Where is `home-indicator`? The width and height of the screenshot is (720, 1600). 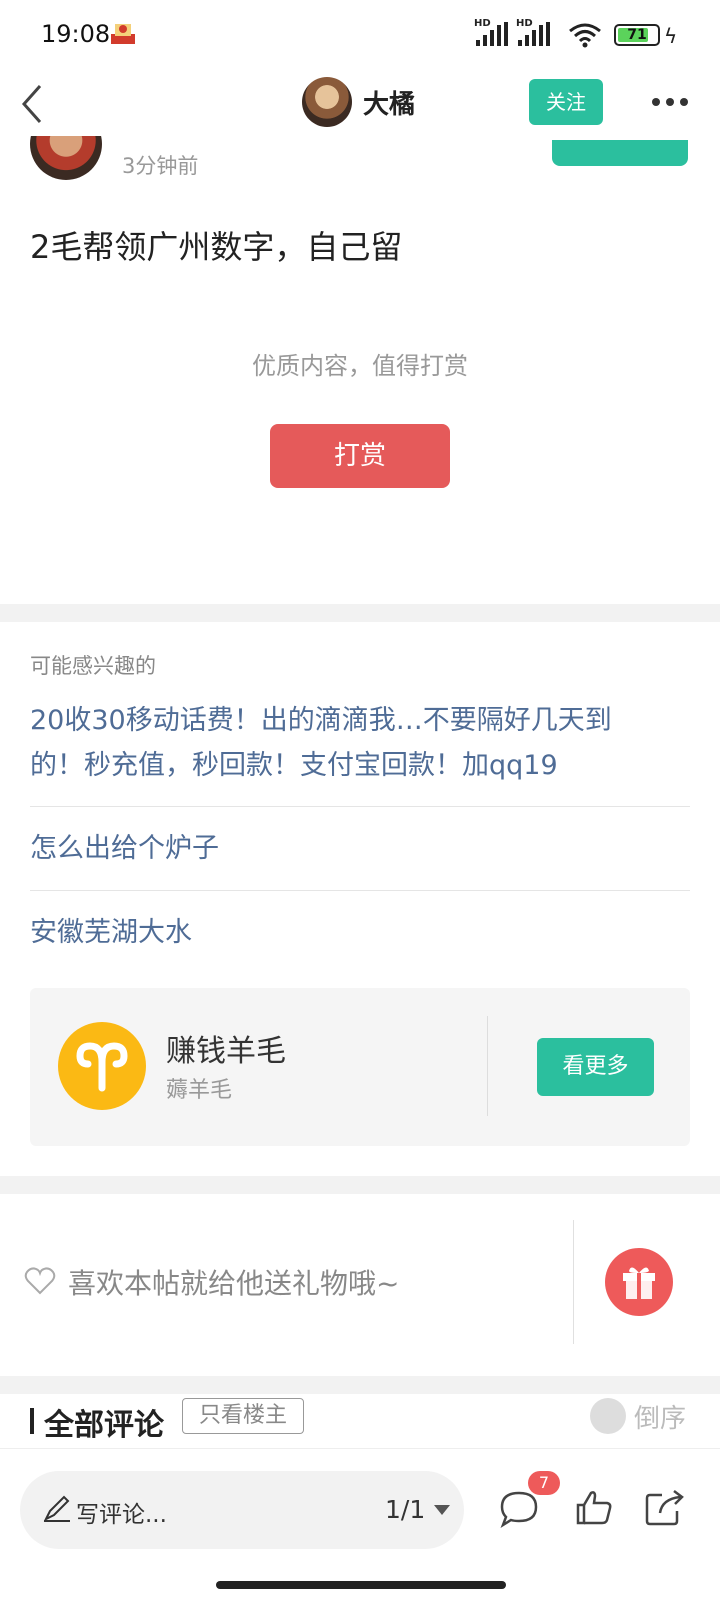
home-indicator is located at coordinates (361, 1585).